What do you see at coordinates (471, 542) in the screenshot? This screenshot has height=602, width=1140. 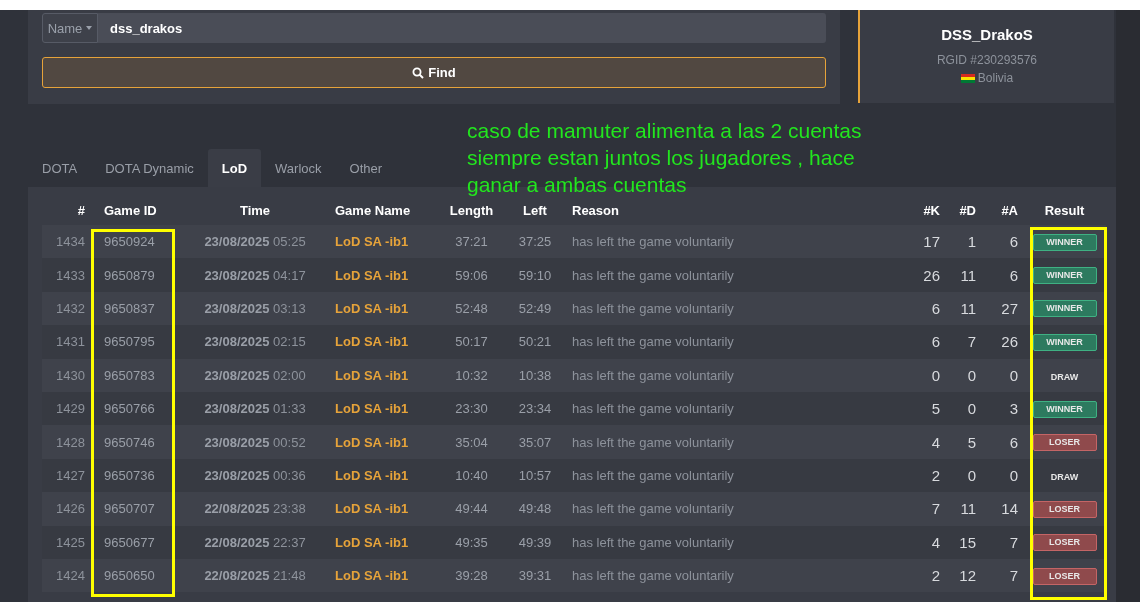 I see `table-cell: 49:35` at bounding box center [471, 542].